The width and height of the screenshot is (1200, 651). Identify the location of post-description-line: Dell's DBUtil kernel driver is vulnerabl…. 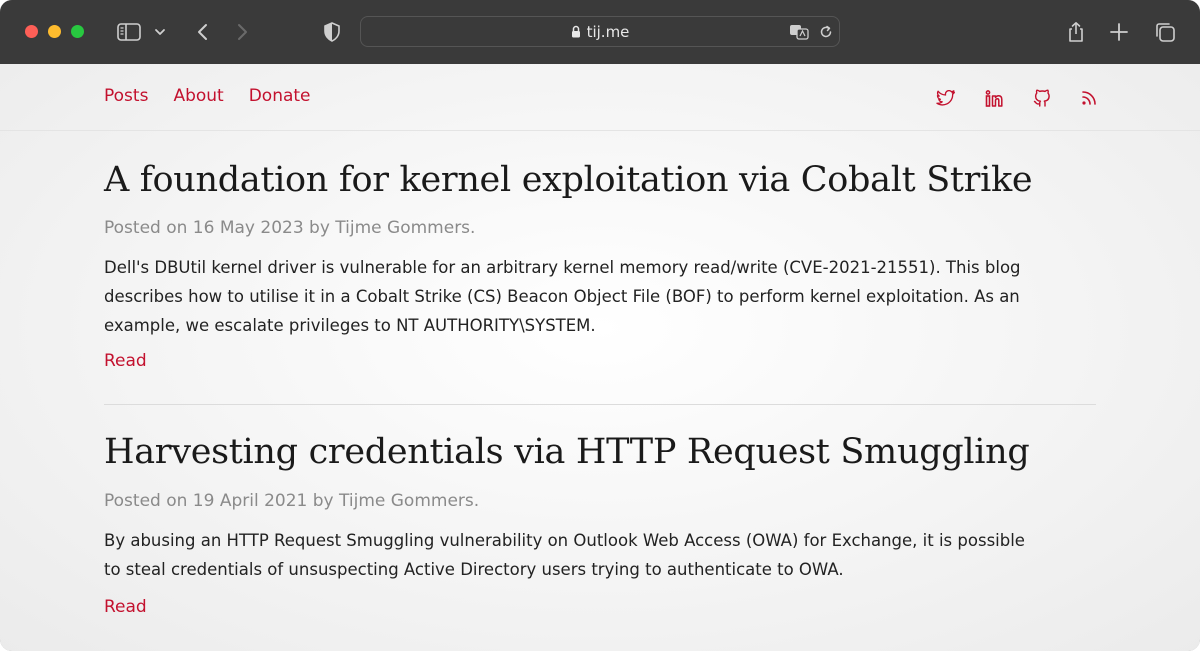
(562, 267).